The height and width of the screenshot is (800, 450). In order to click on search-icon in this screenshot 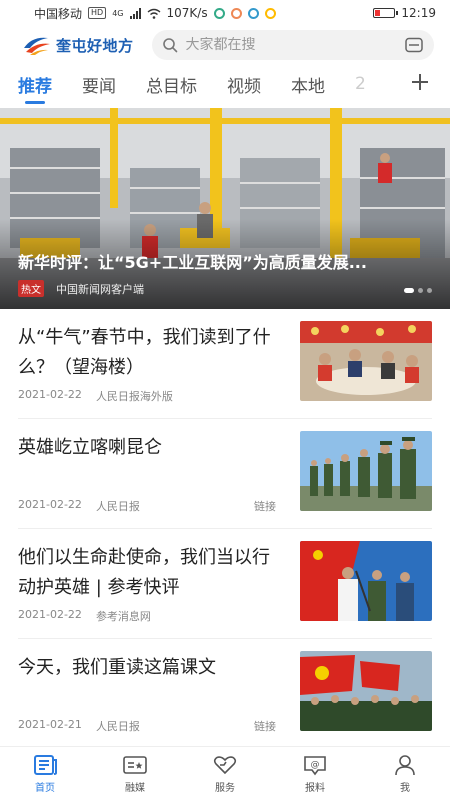, I will do `click(169, 45)`.